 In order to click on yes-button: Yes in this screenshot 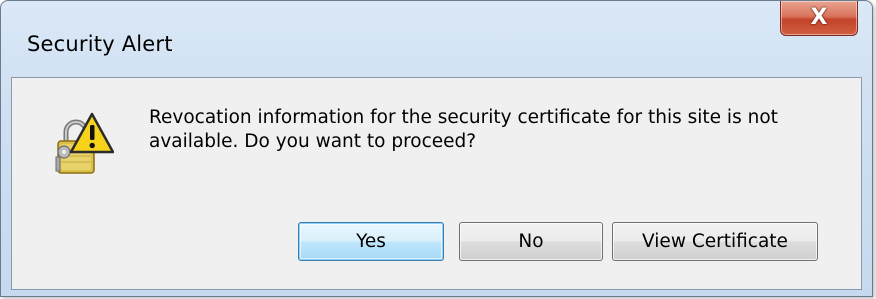, I will do `click(371, 241)`.